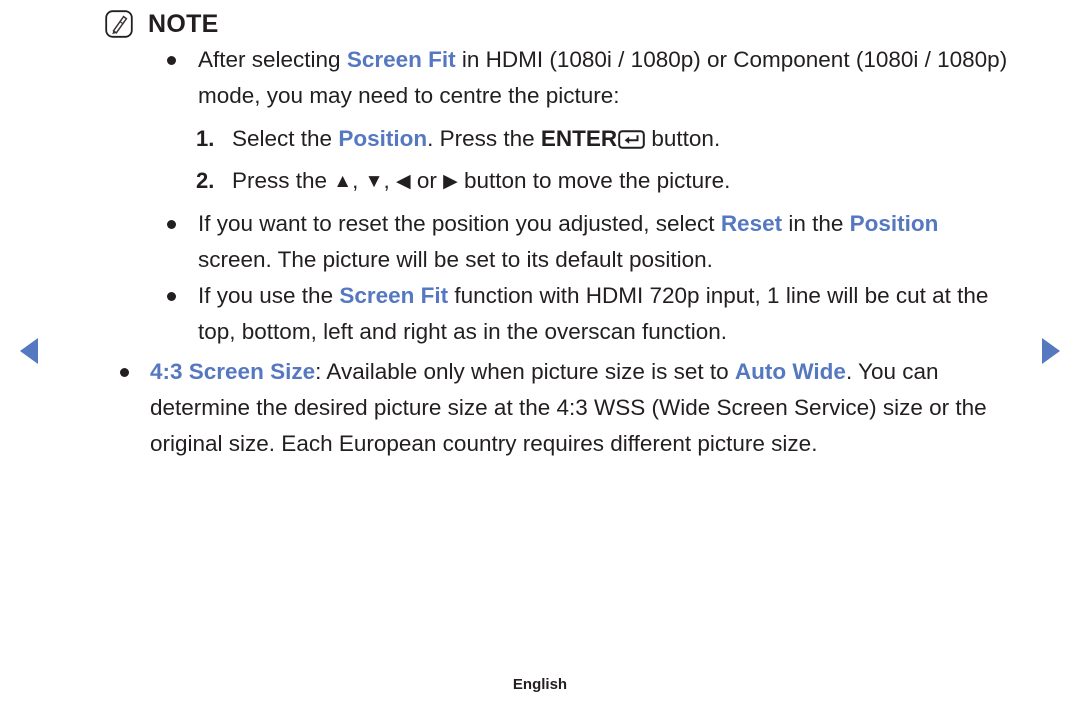 The height and width of the screenshot is (705, 1080). Describe the element at coordinates (540, 684) in the screenshot. I see `footer-language: English` at that location.